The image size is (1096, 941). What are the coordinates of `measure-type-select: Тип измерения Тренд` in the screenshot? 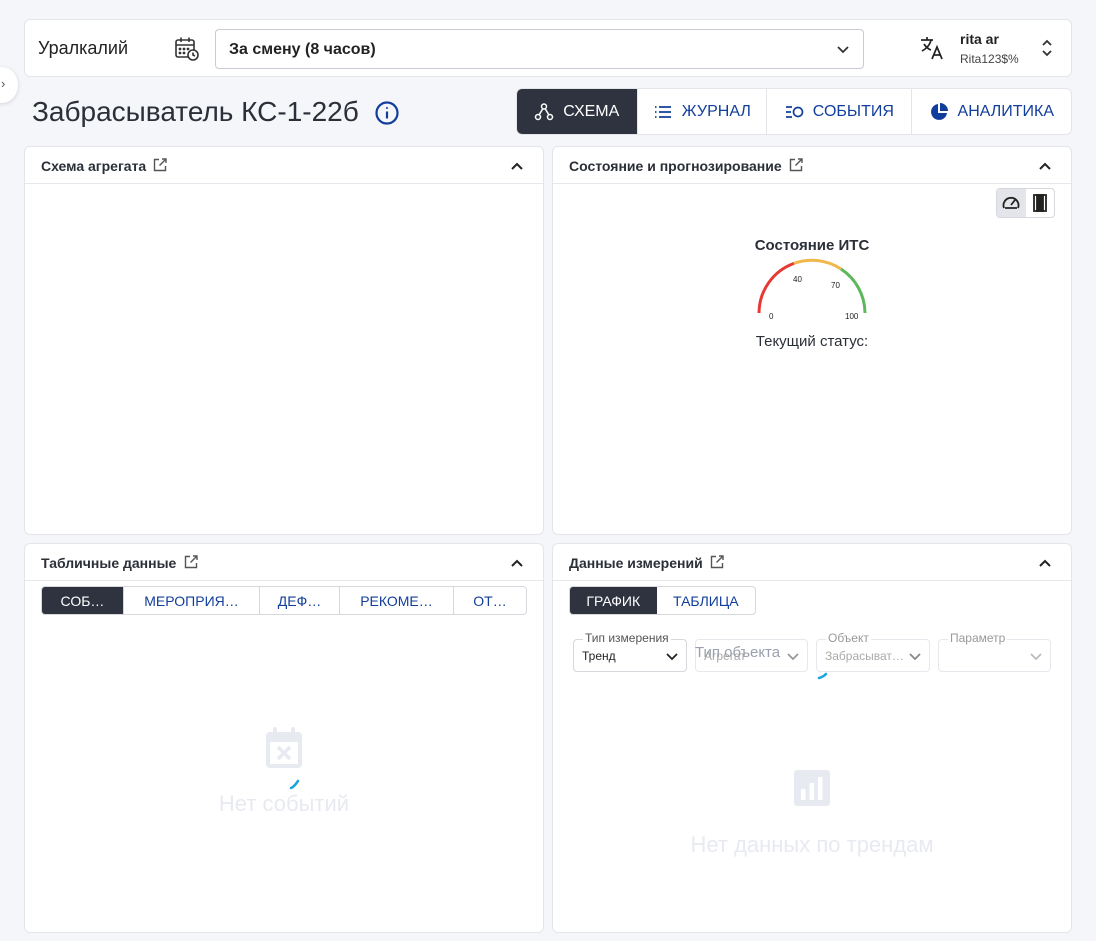 It's located at (630, 651).